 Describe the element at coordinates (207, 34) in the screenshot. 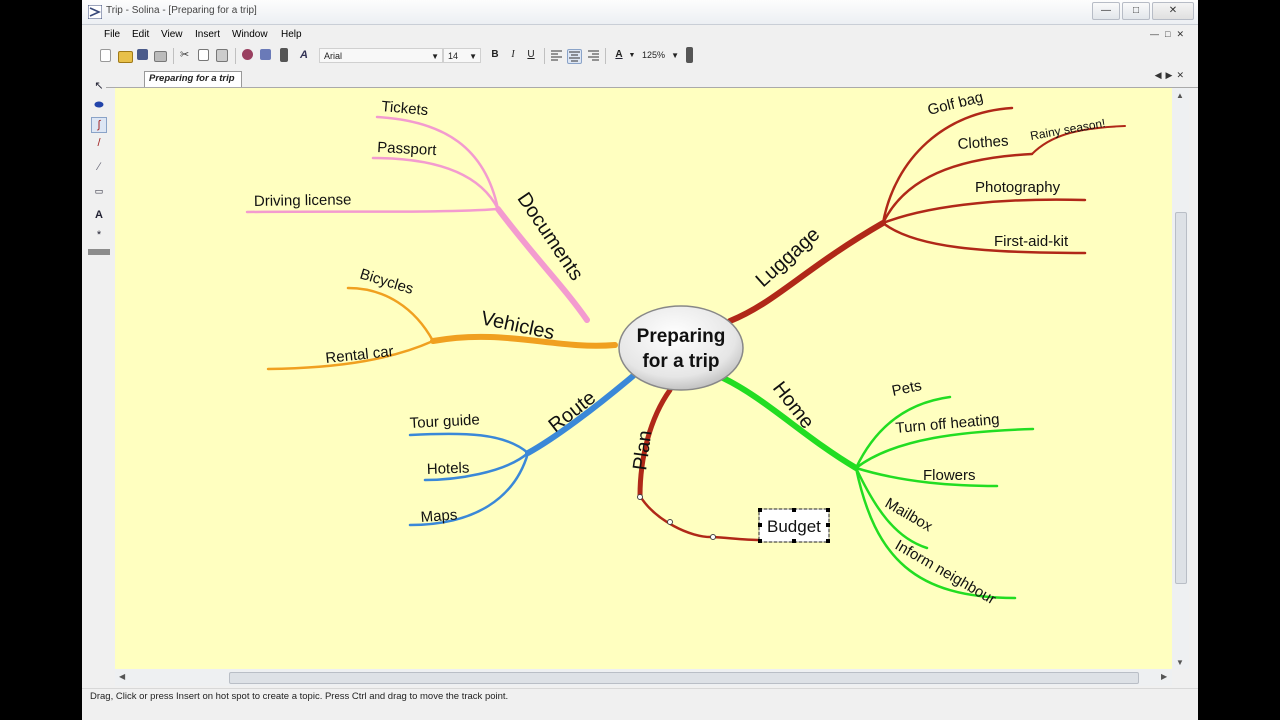

I see `menu-insert: Insert` at that location.